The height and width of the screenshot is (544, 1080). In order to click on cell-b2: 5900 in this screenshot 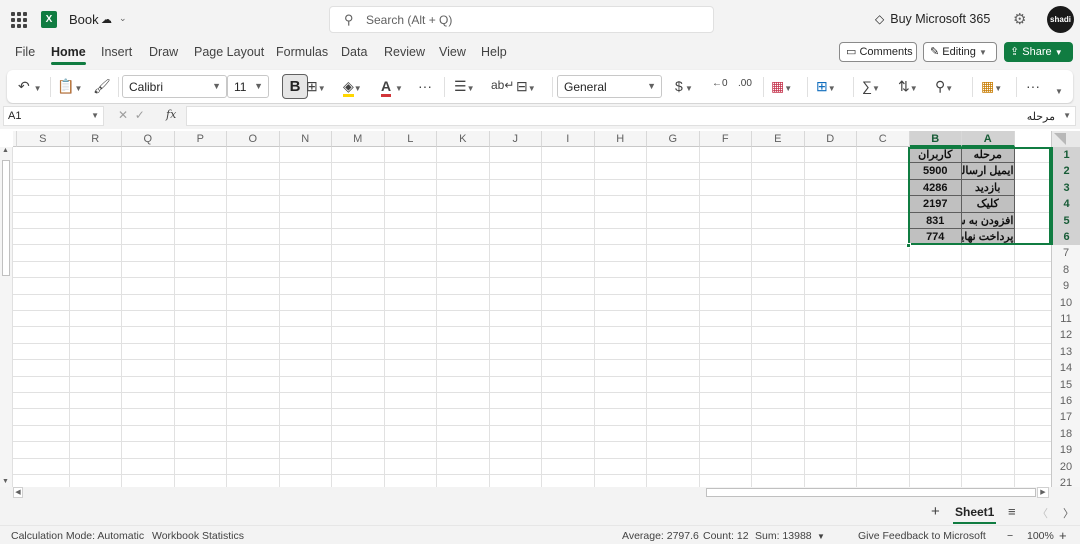, I will do `click(935, 171)`.